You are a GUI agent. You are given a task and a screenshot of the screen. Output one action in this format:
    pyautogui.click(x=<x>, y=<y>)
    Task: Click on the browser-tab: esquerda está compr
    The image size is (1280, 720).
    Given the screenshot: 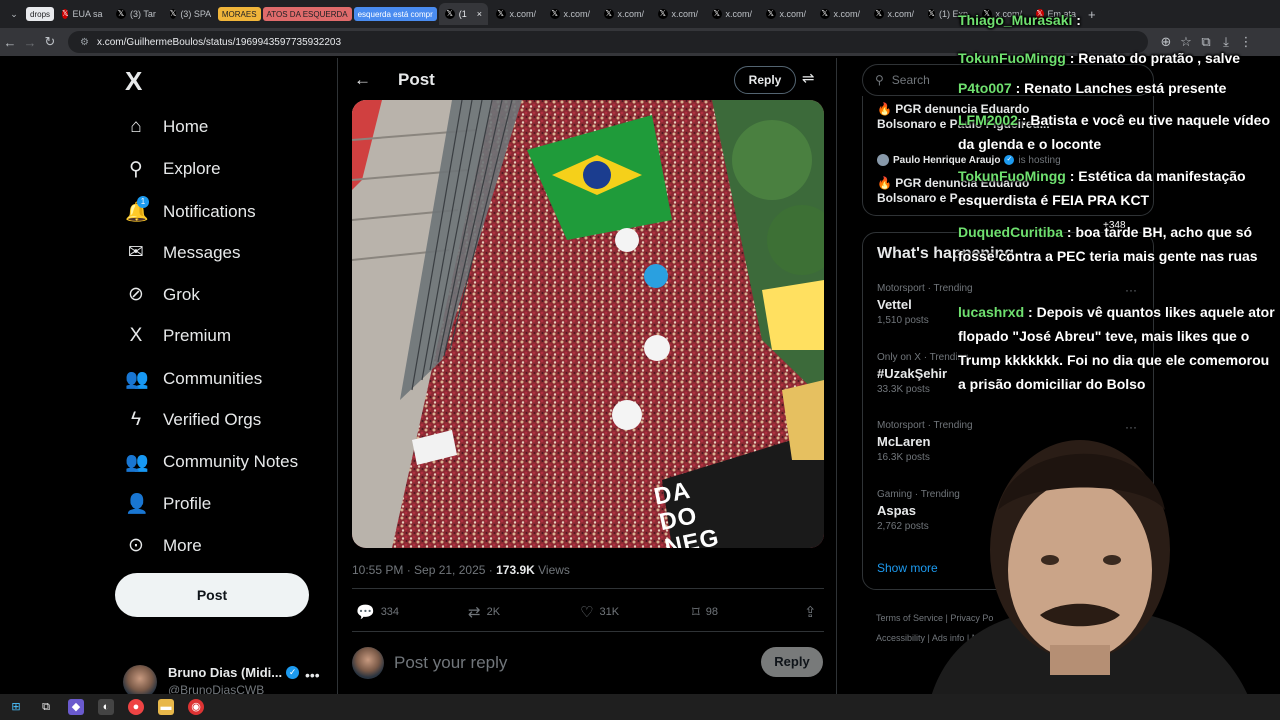 What is the action you would take?
    pyautogui.click(x=395, y=14)
    